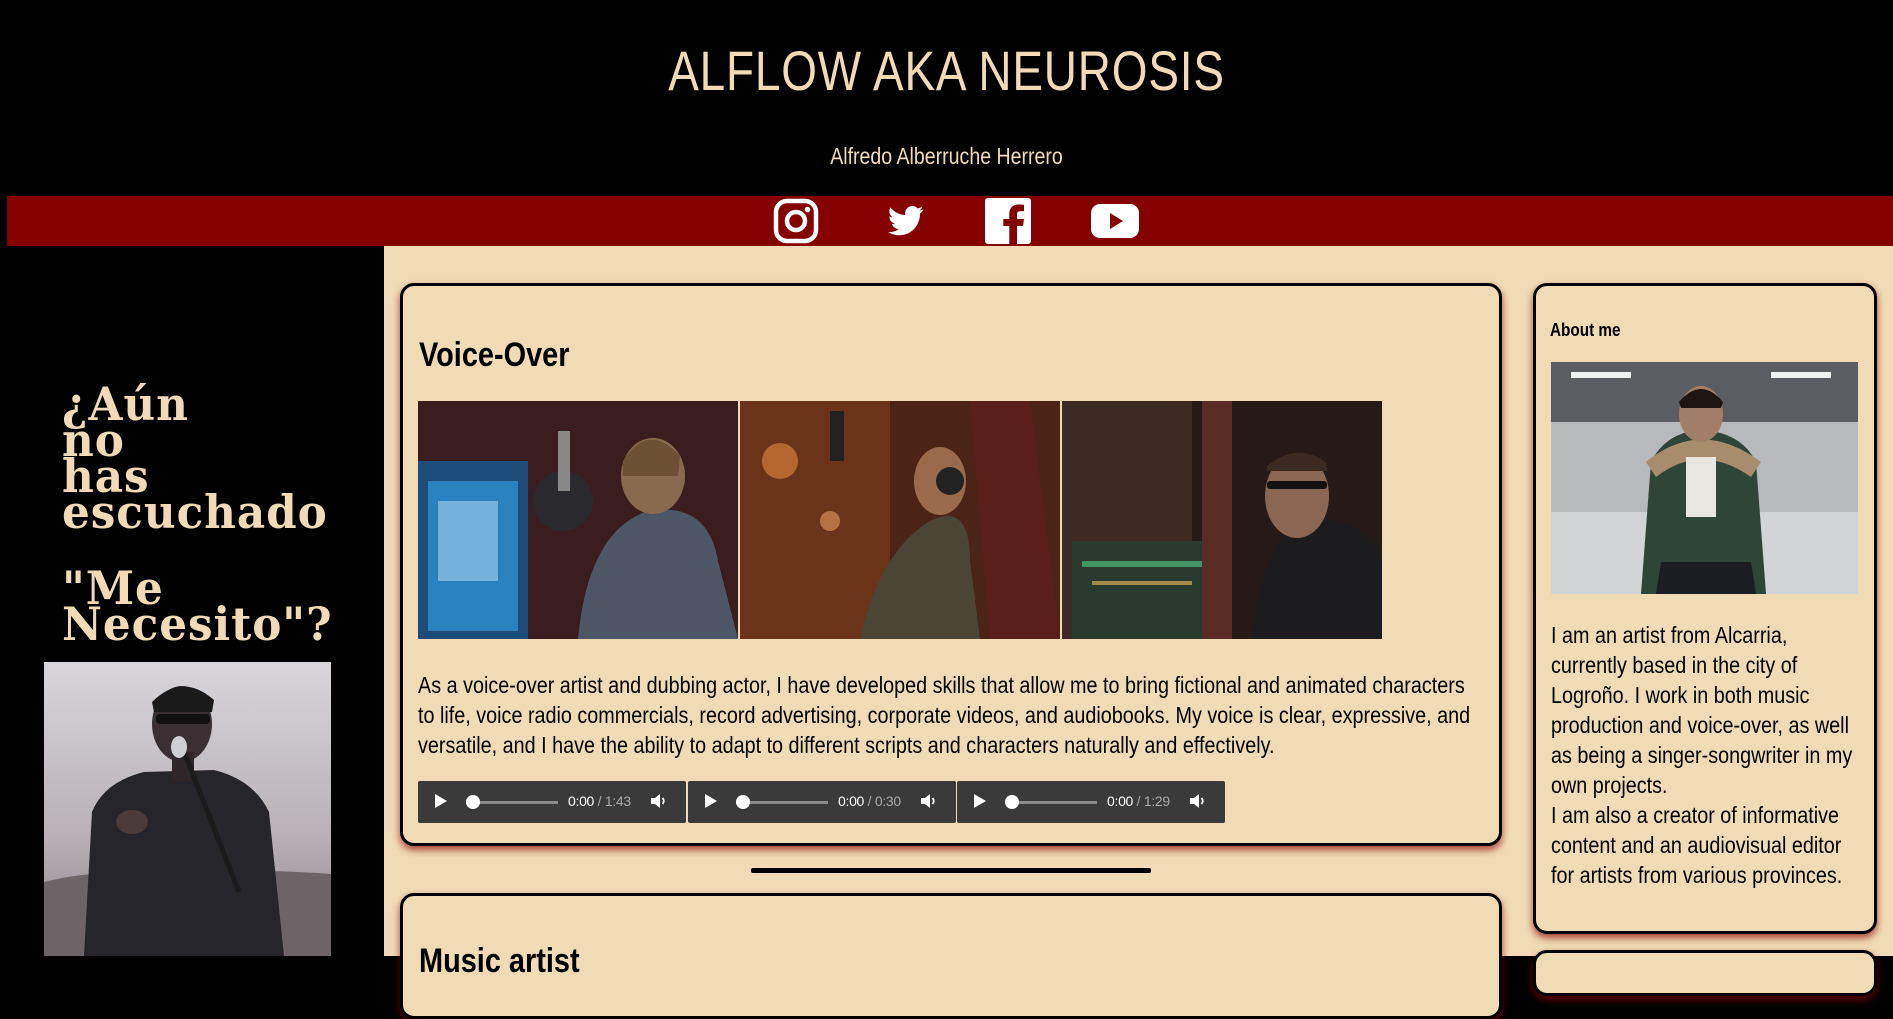 The height and width of the screenshot is (1019, 1893). I want to click on about-line: production and voice-over, as well, so click(1700, 725).